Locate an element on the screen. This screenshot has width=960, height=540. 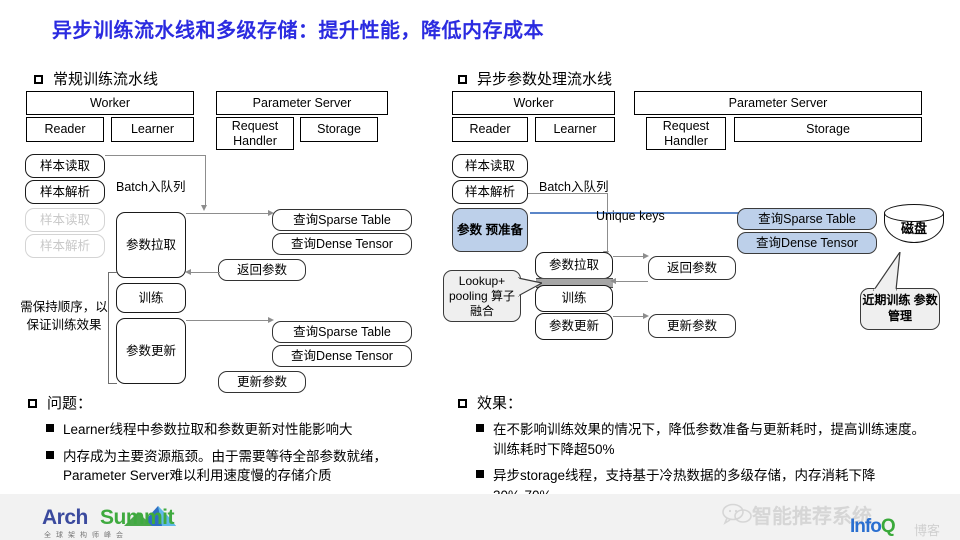
right-pull-line is located at coordinates (629, 256).